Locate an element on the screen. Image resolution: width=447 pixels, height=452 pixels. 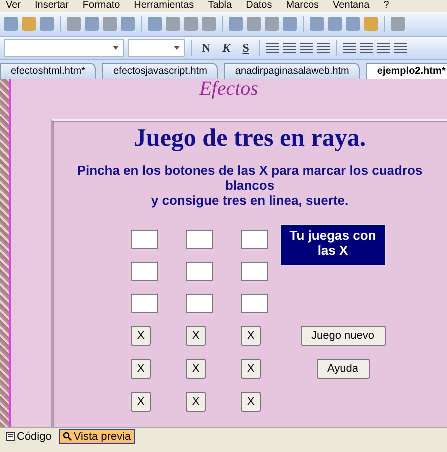
search-icon is located at coordinates (67, 436).